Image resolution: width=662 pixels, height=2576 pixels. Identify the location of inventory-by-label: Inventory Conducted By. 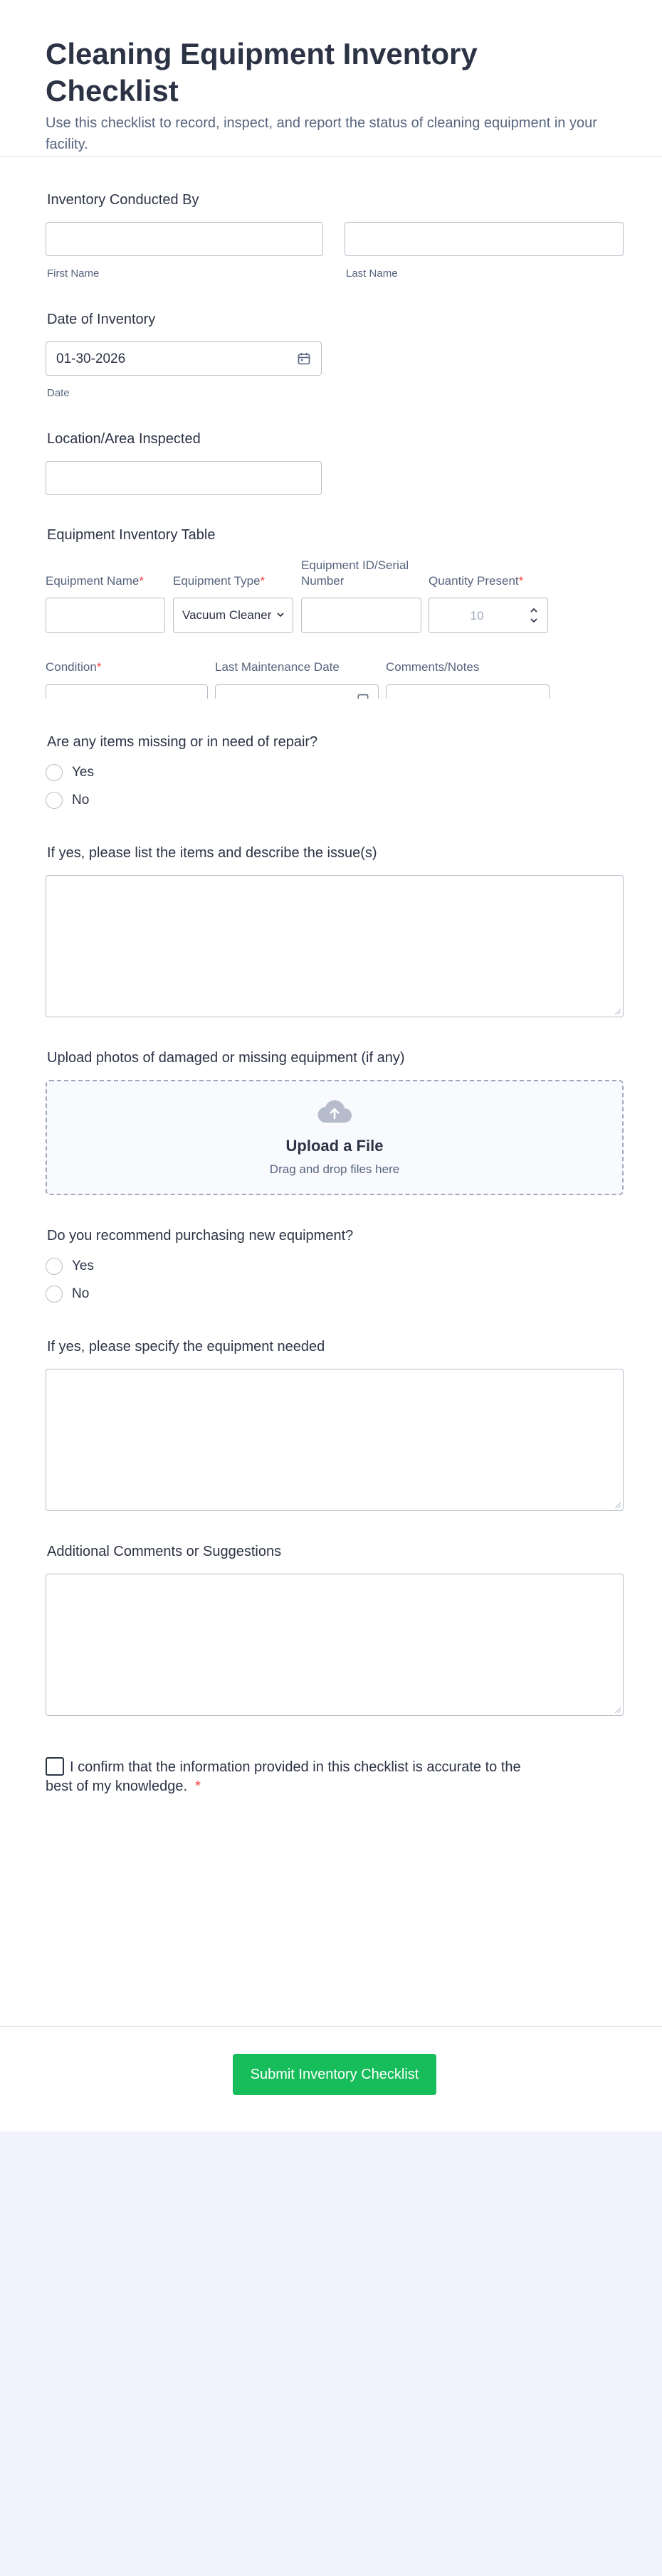
(123, 200).